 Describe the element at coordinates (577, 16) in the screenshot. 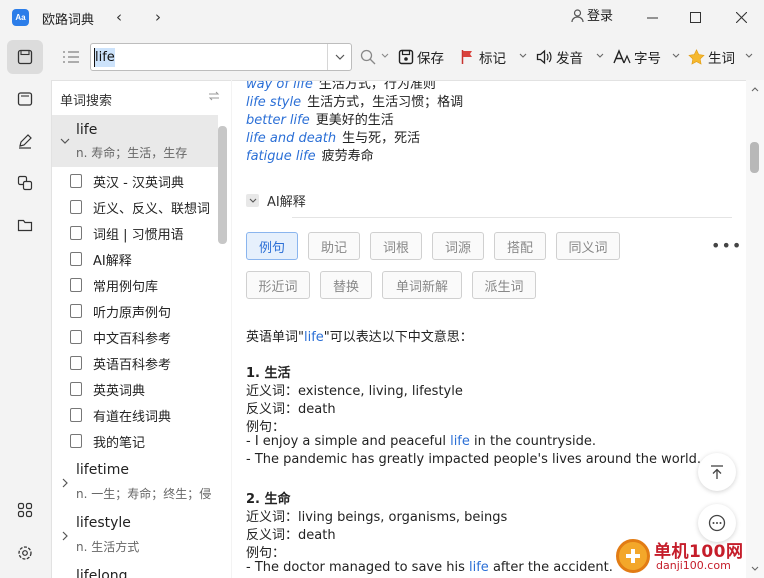

I see `user-icon` at that location.